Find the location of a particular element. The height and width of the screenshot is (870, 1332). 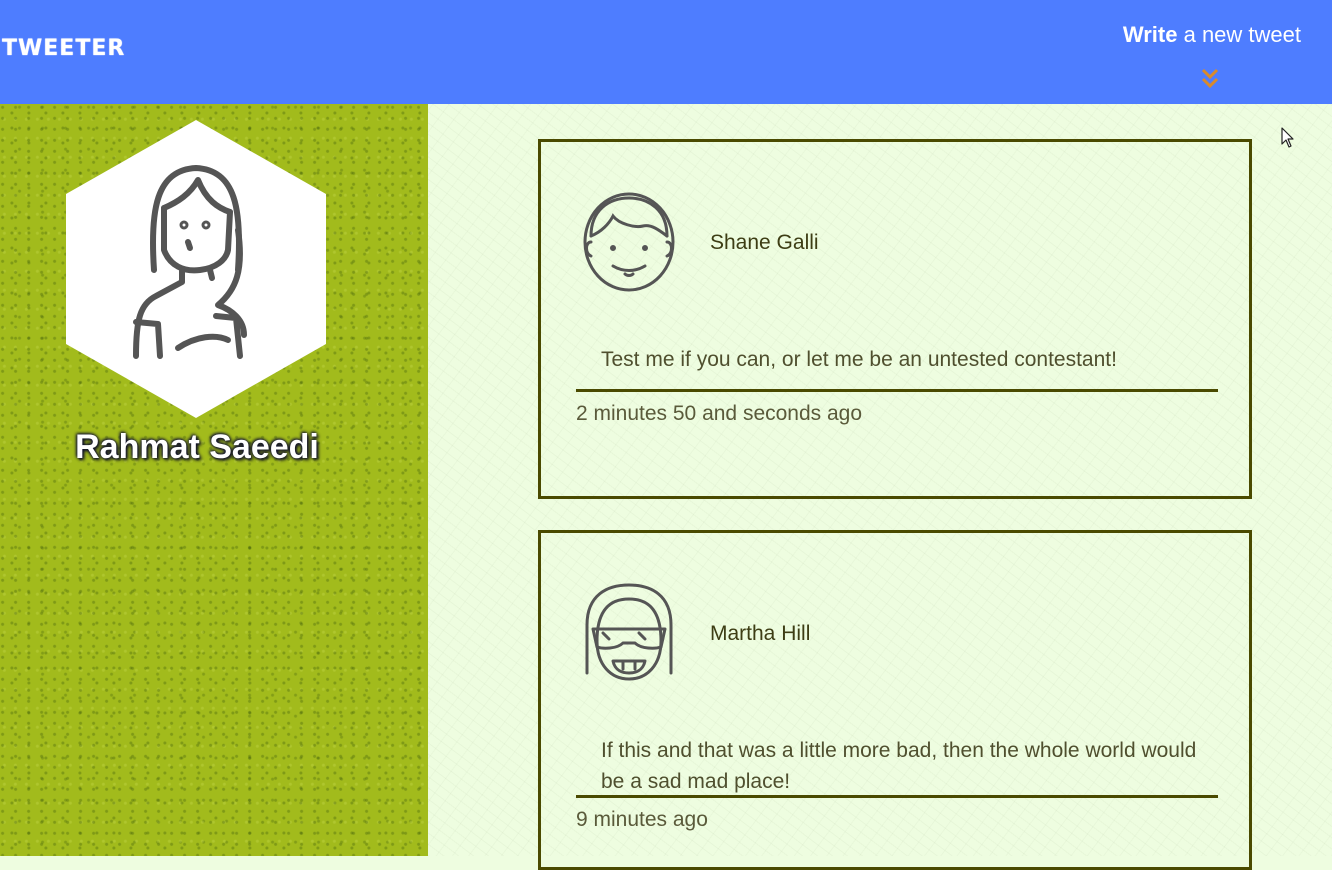

woman-avatar-icon is located at coordinates (196, 269).